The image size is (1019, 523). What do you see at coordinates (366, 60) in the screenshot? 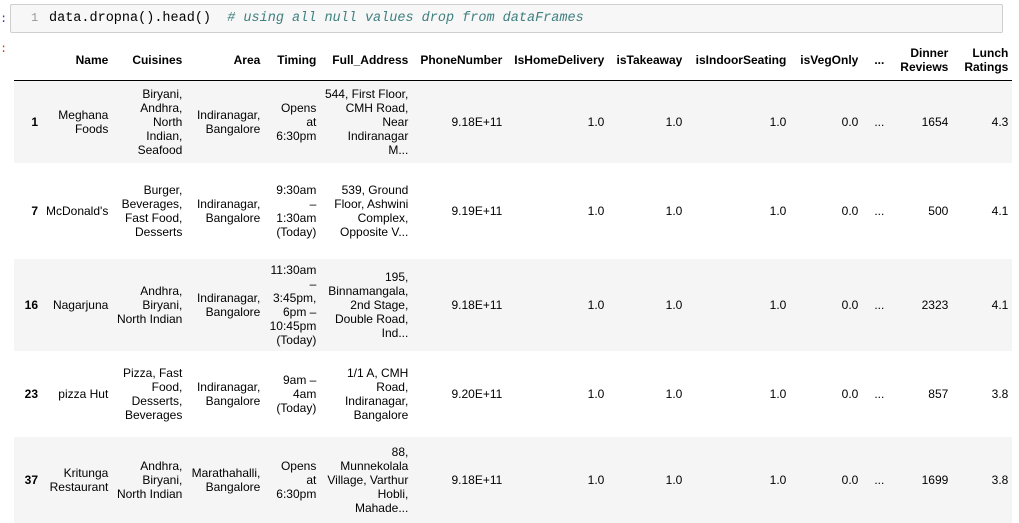
I see `column-header: Full_Address` at bounding box center [366, 60].